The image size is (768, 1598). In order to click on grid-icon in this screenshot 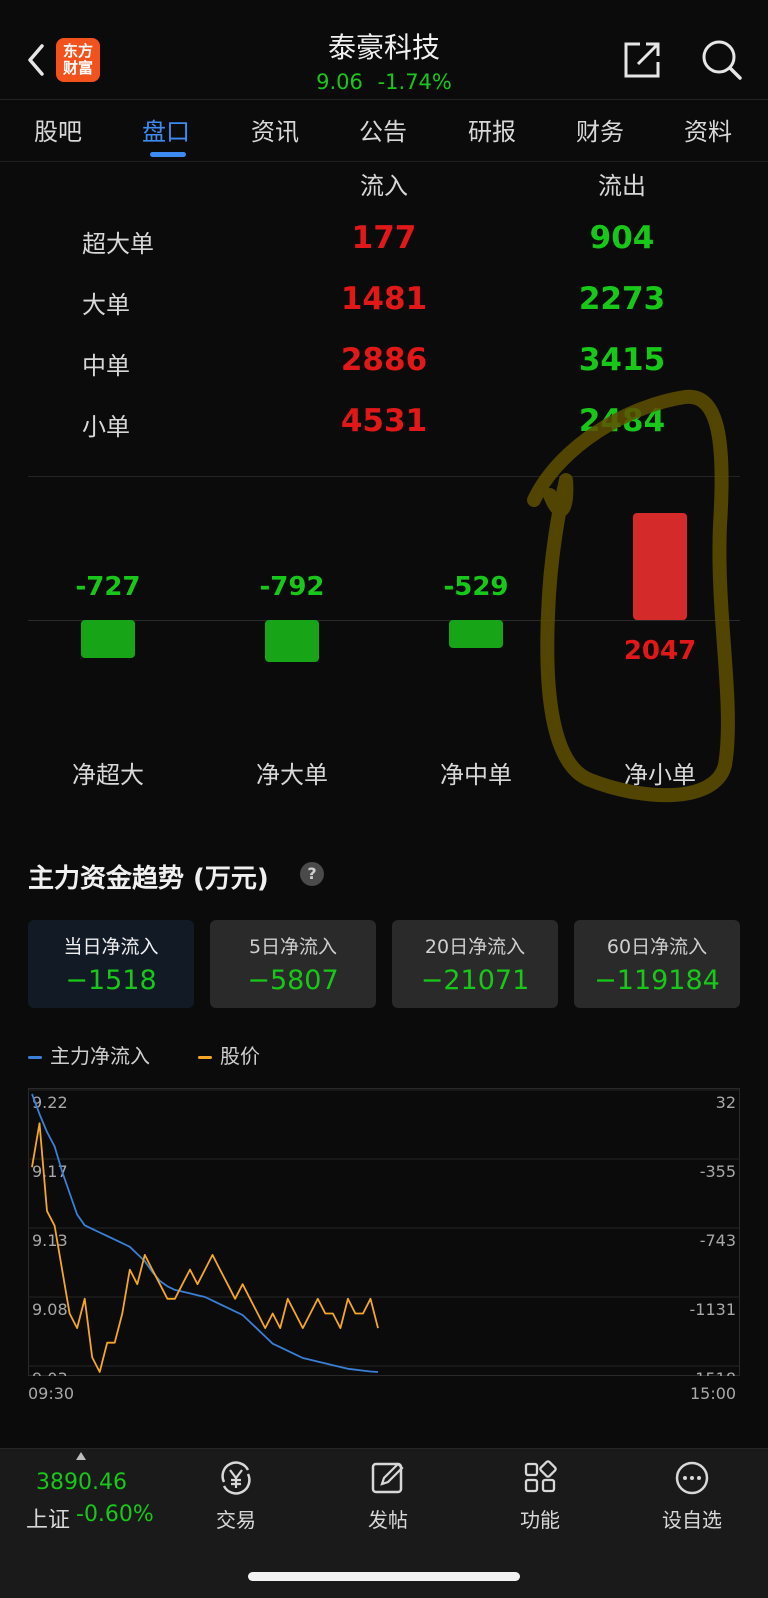, I will do `click(540, 1476)`.